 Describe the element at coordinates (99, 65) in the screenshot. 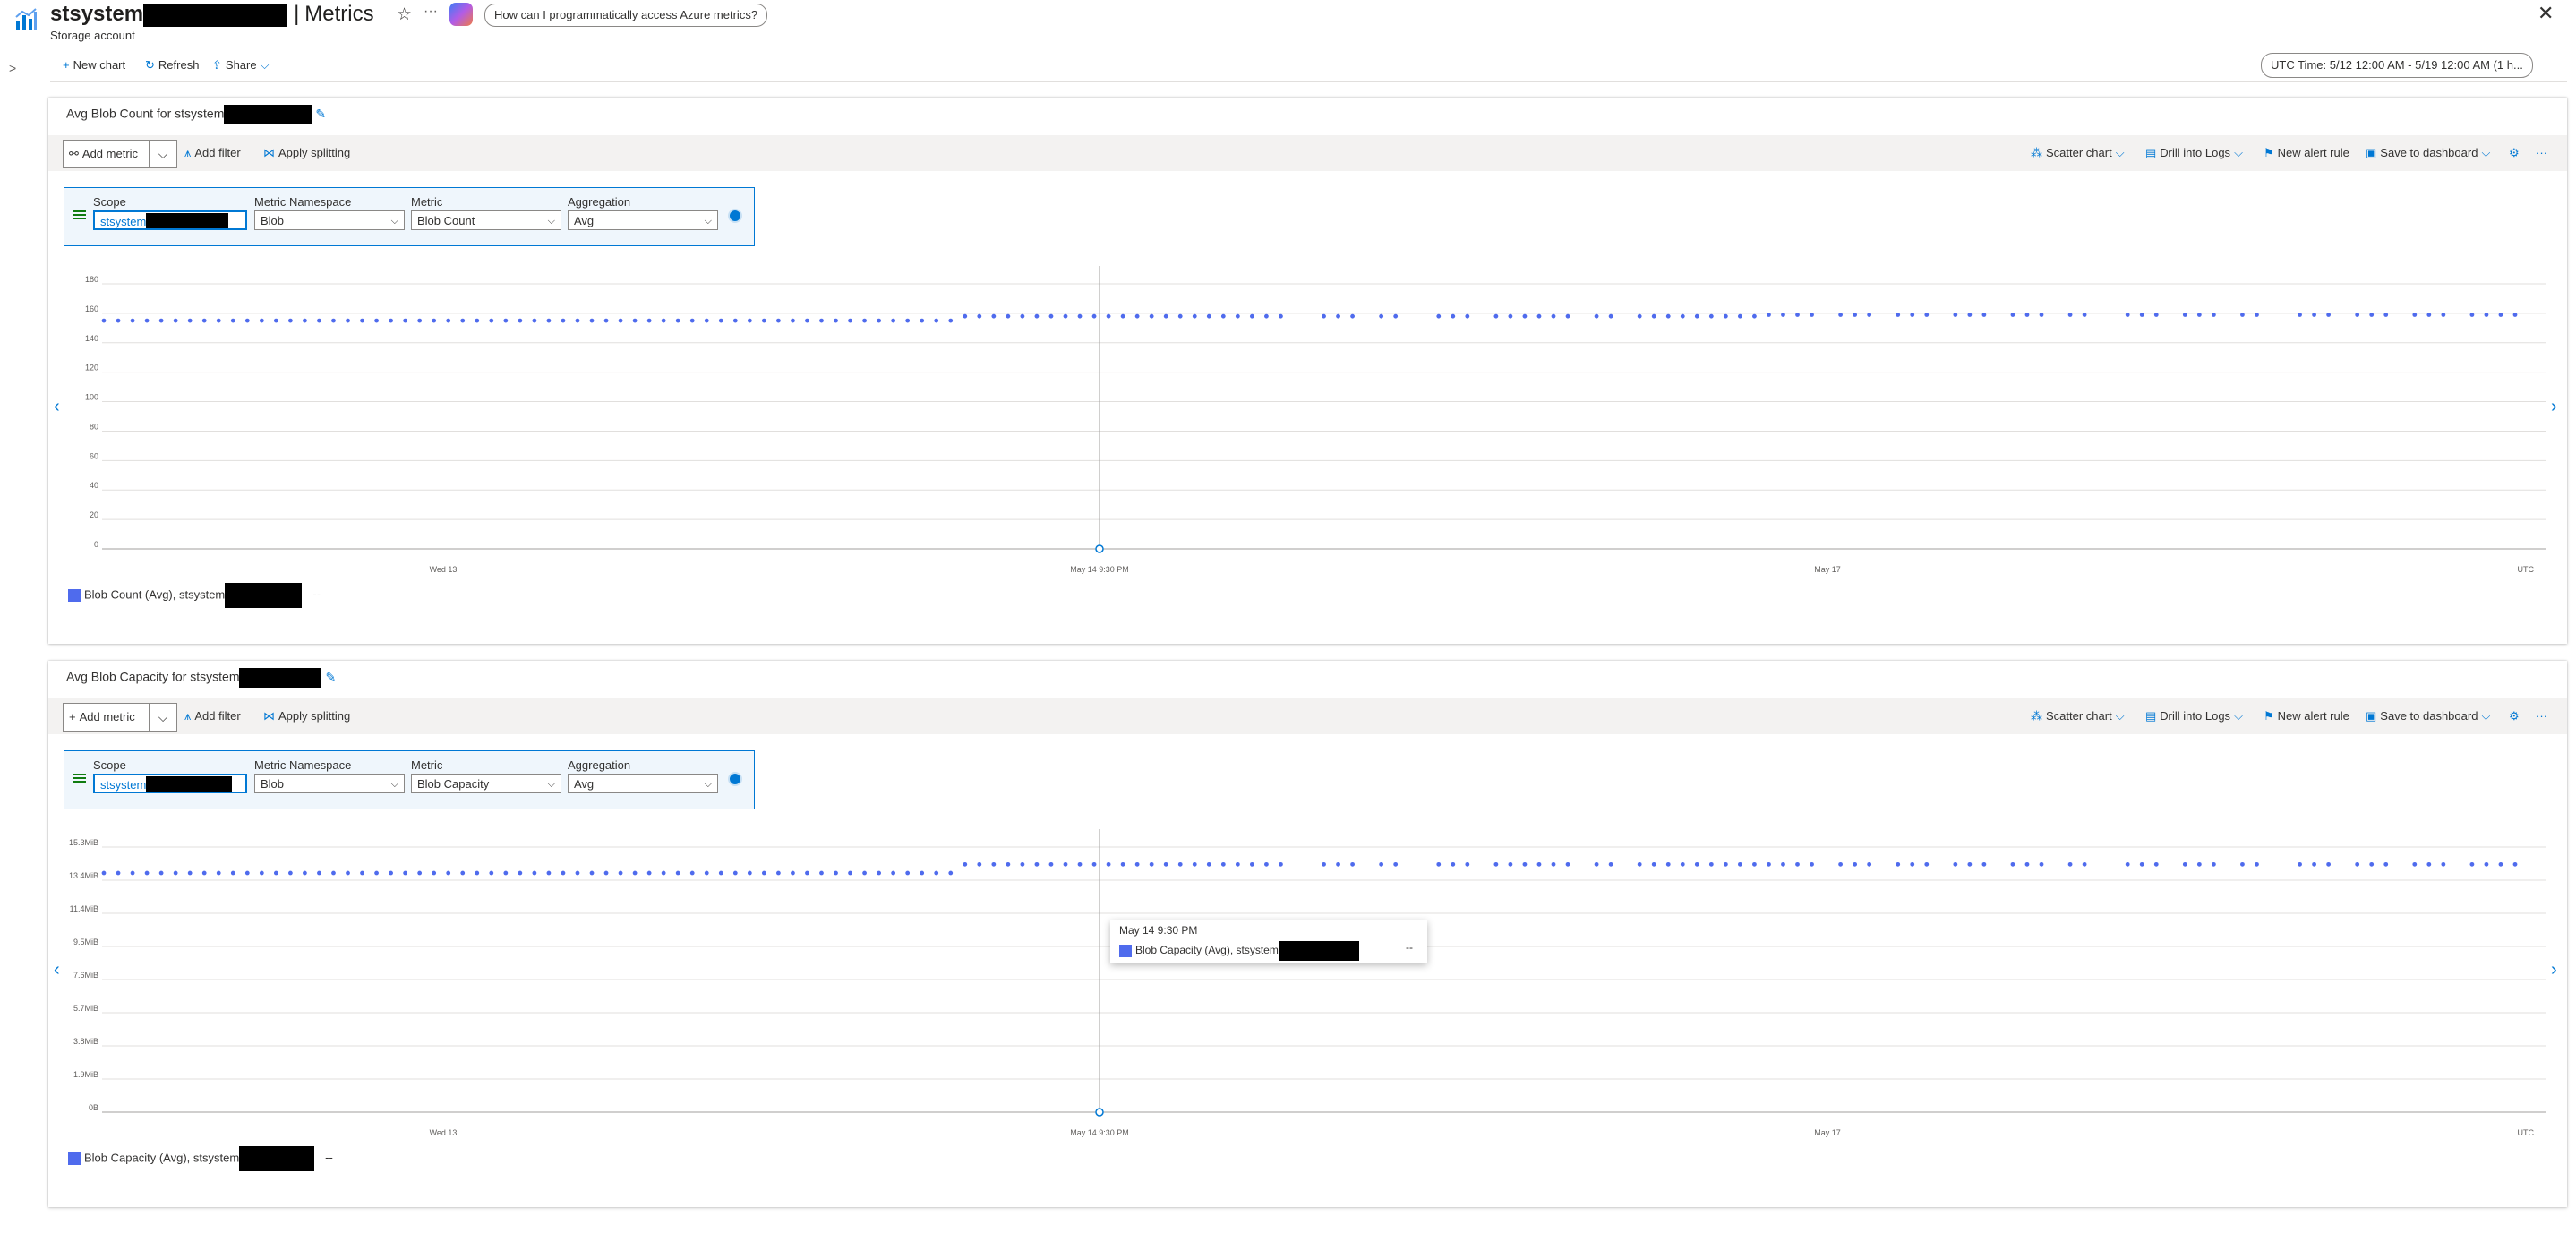

I see `new-chart-label: New chart` at that location.